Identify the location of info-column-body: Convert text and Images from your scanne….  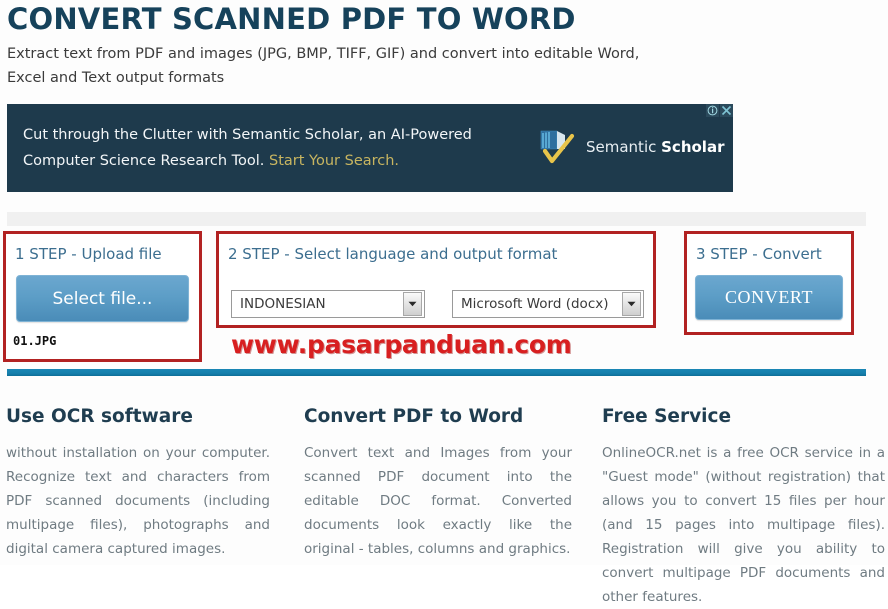
(438, 501).